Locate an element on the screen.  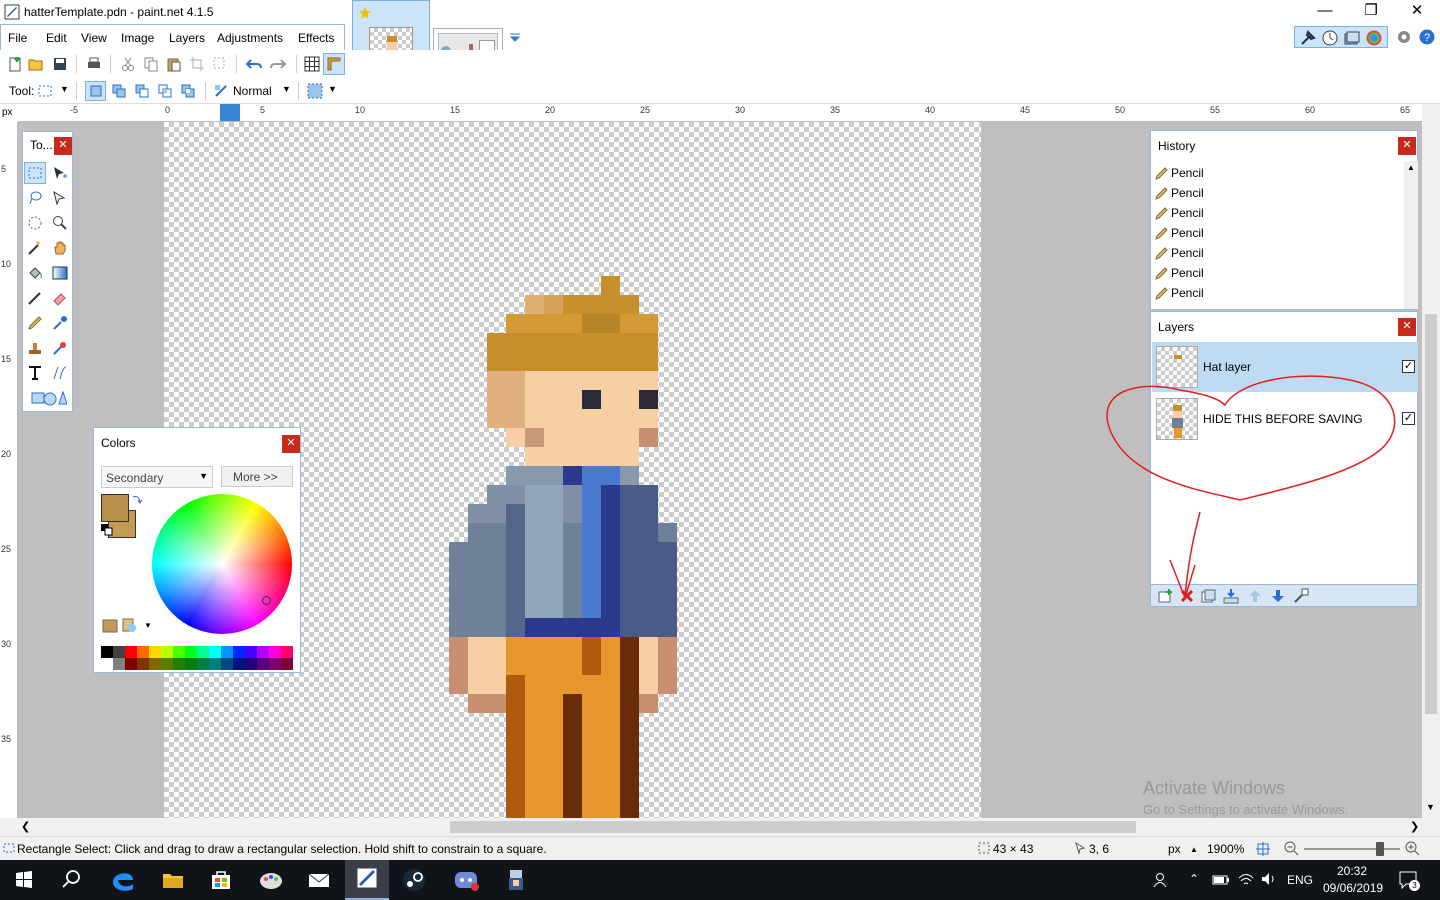
save-icon is located at coordinates (60, 64).